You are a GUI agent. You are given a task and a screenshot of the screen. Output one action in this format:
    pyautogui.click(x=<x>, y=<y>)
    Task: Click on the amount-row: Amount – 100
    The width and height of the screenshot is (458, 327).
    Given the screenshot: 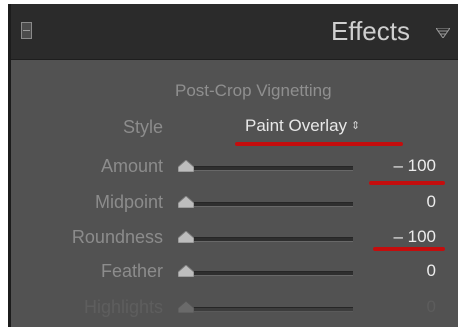 What is the action you would take?
    pyautogui.click(x=234, y=167)
    